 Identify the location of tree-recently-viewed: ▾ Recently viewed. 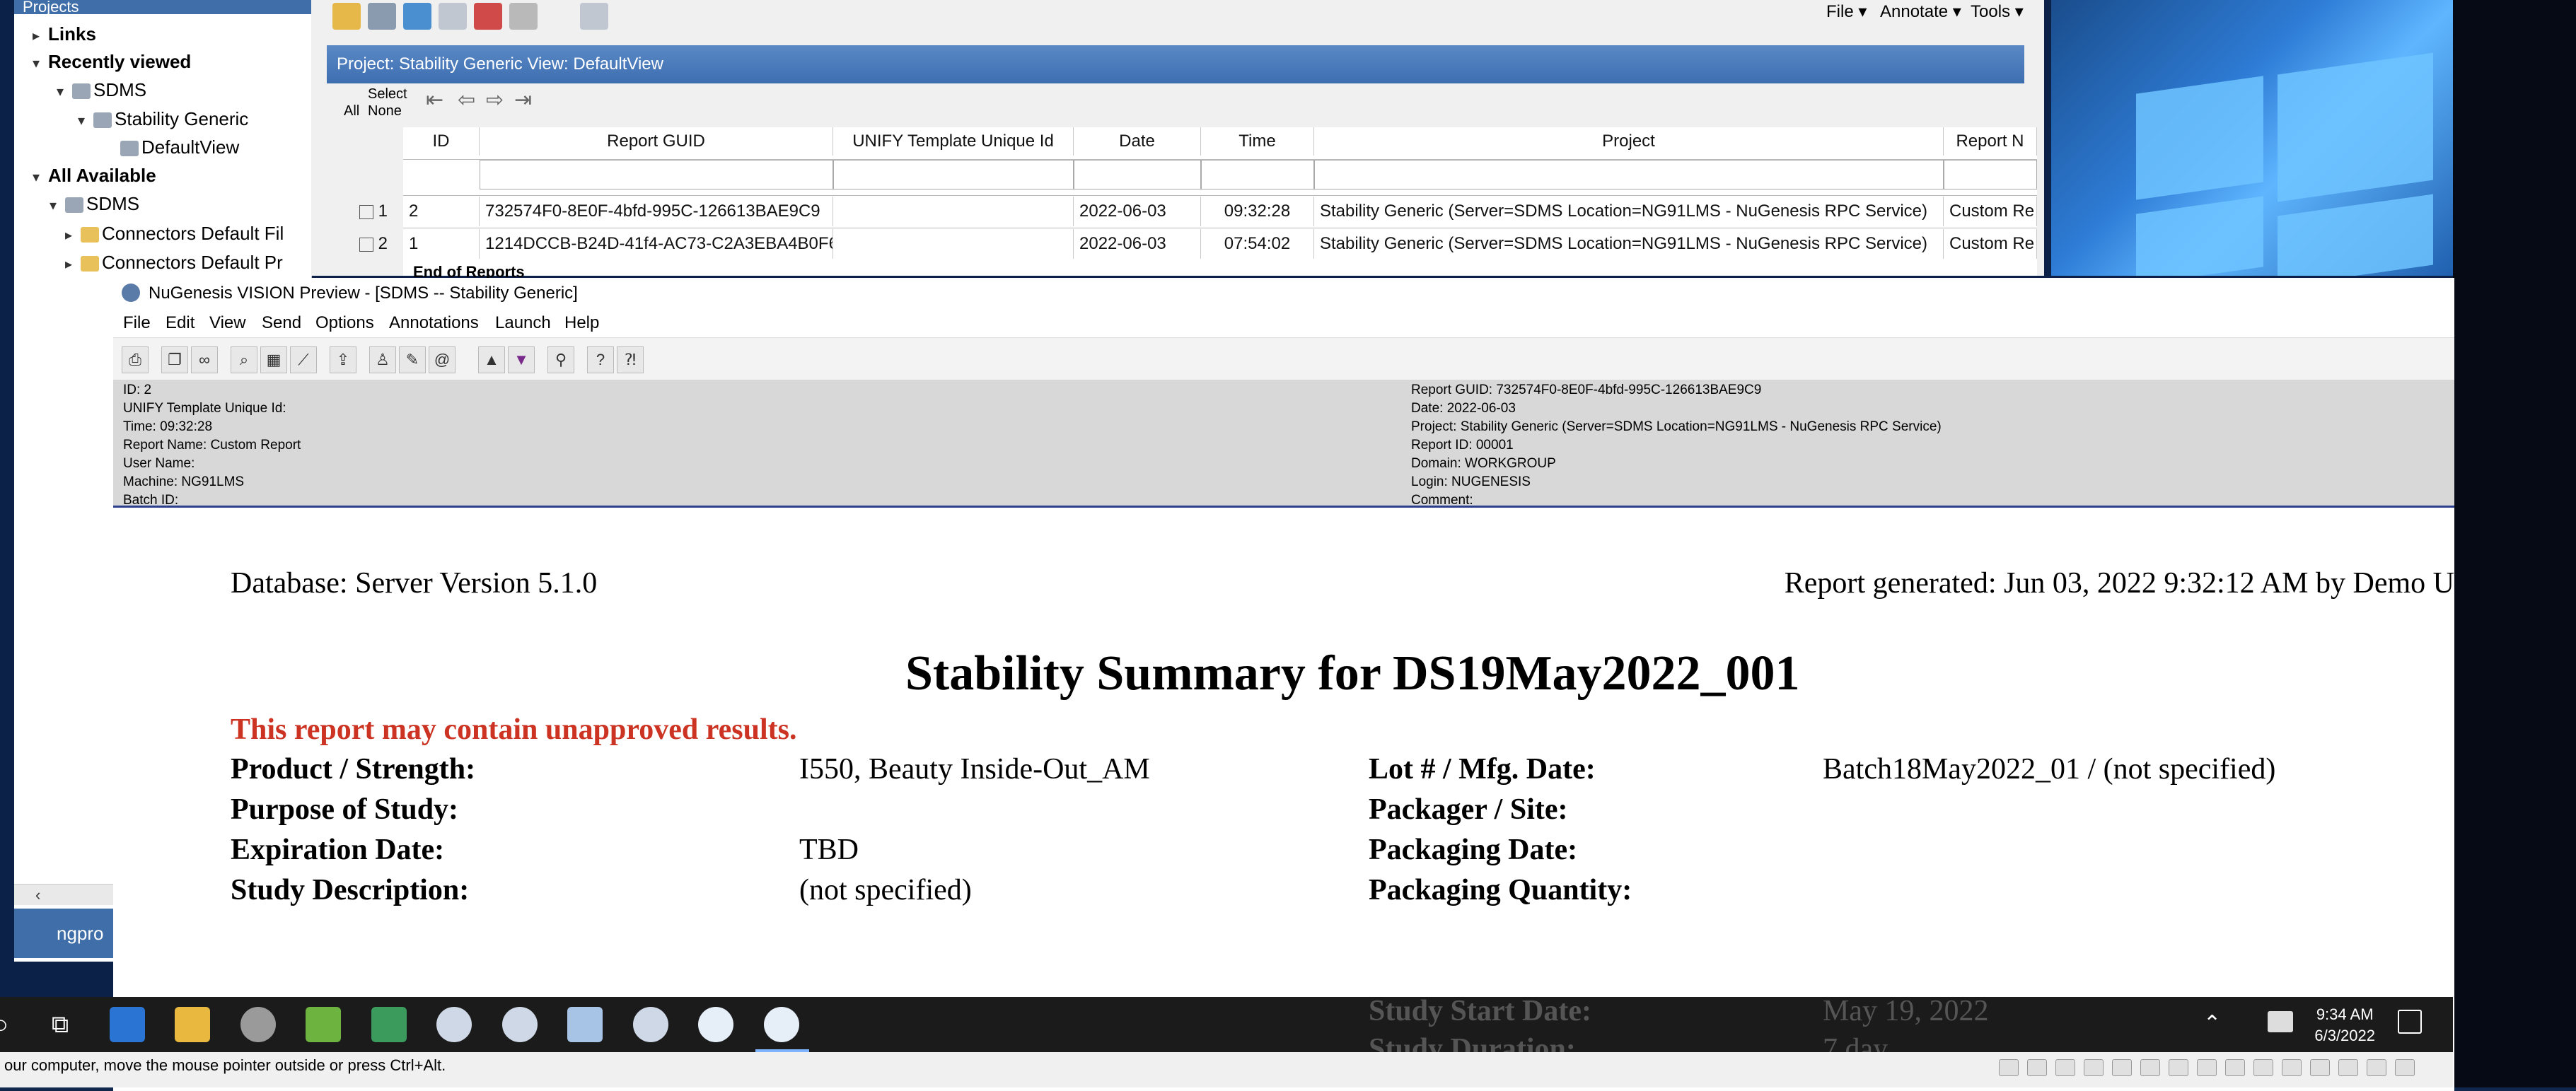
(112, 62).